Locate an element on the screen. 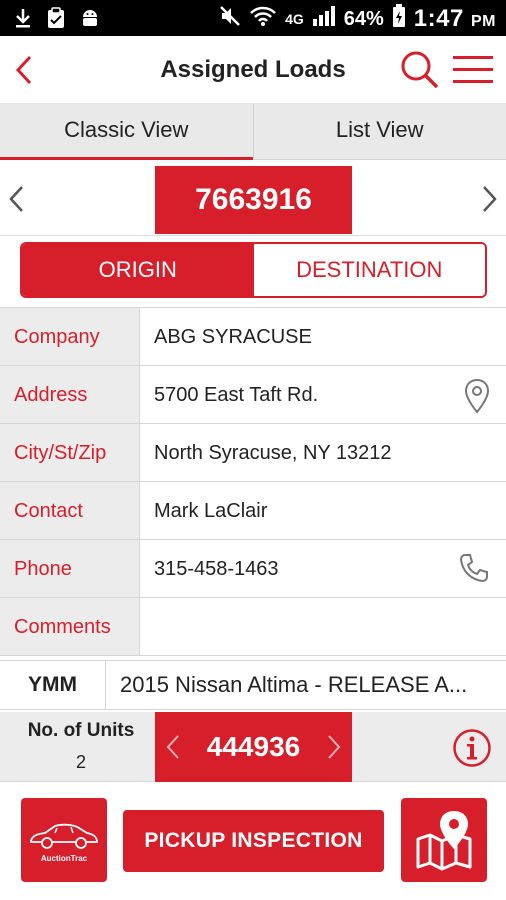 The width and height of the screenshot is (506, 900). battery-icon is located at coordinates (399, 19).